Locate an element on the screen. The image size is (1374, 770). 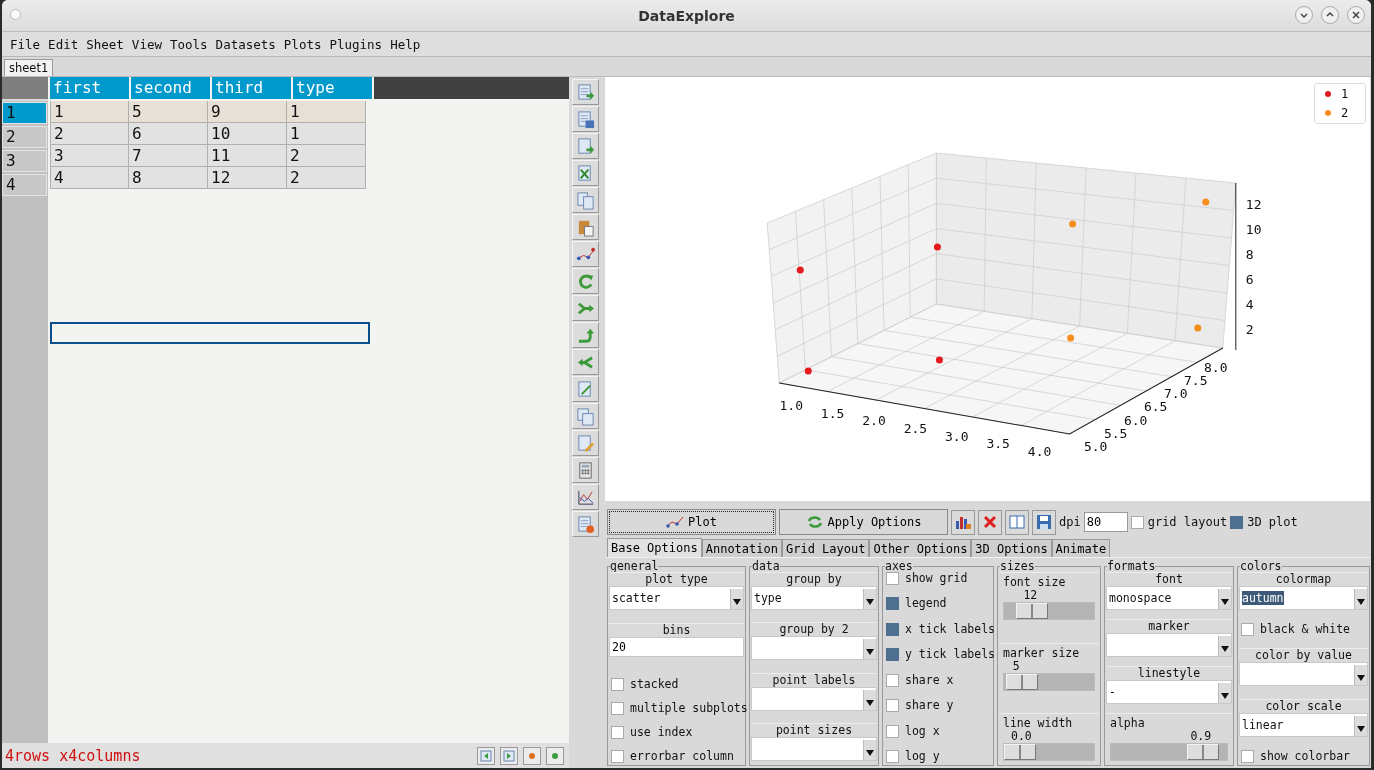
options-tab: Base Options is located at coordinates (654, 547).